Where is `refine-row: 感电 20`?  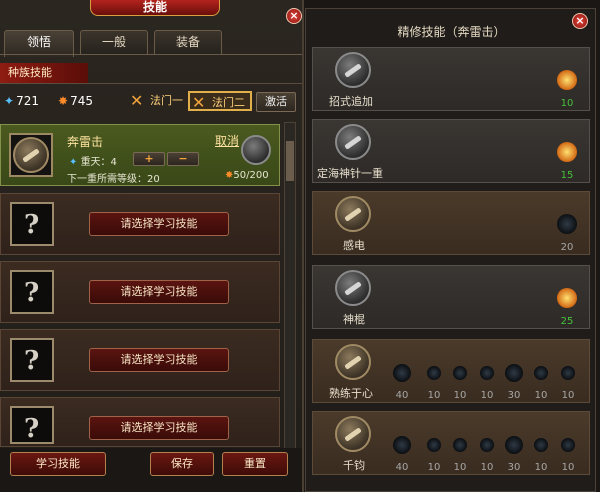 refine-row: 感电 20 is located at coordinates (451, 223).